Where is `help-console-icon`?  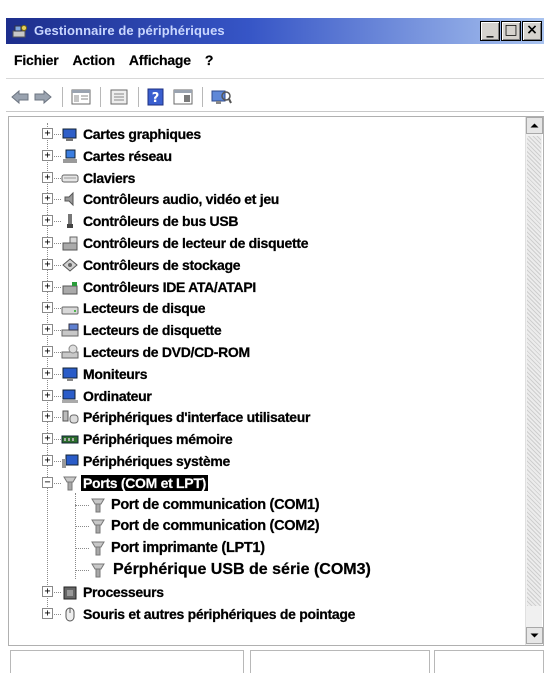 help-console-icon is located at coordinates (119, 97).